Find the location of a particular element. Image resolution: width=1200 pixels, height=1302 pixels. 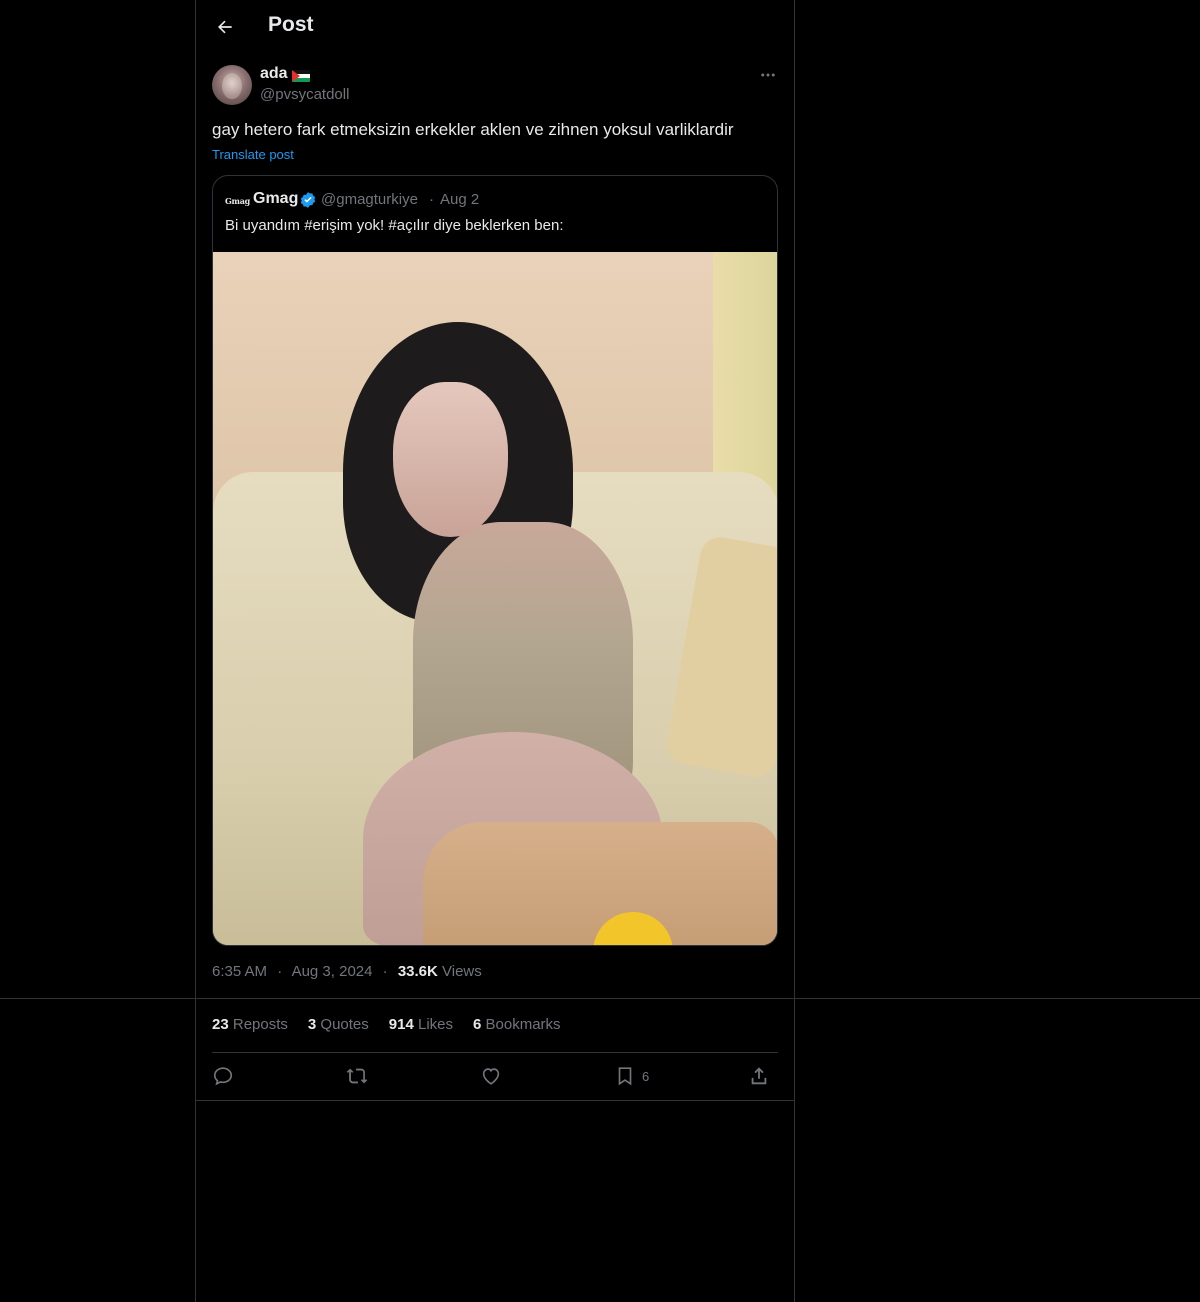

quotes-stat: 3 Quotes is located at coordinates (338, 1024).